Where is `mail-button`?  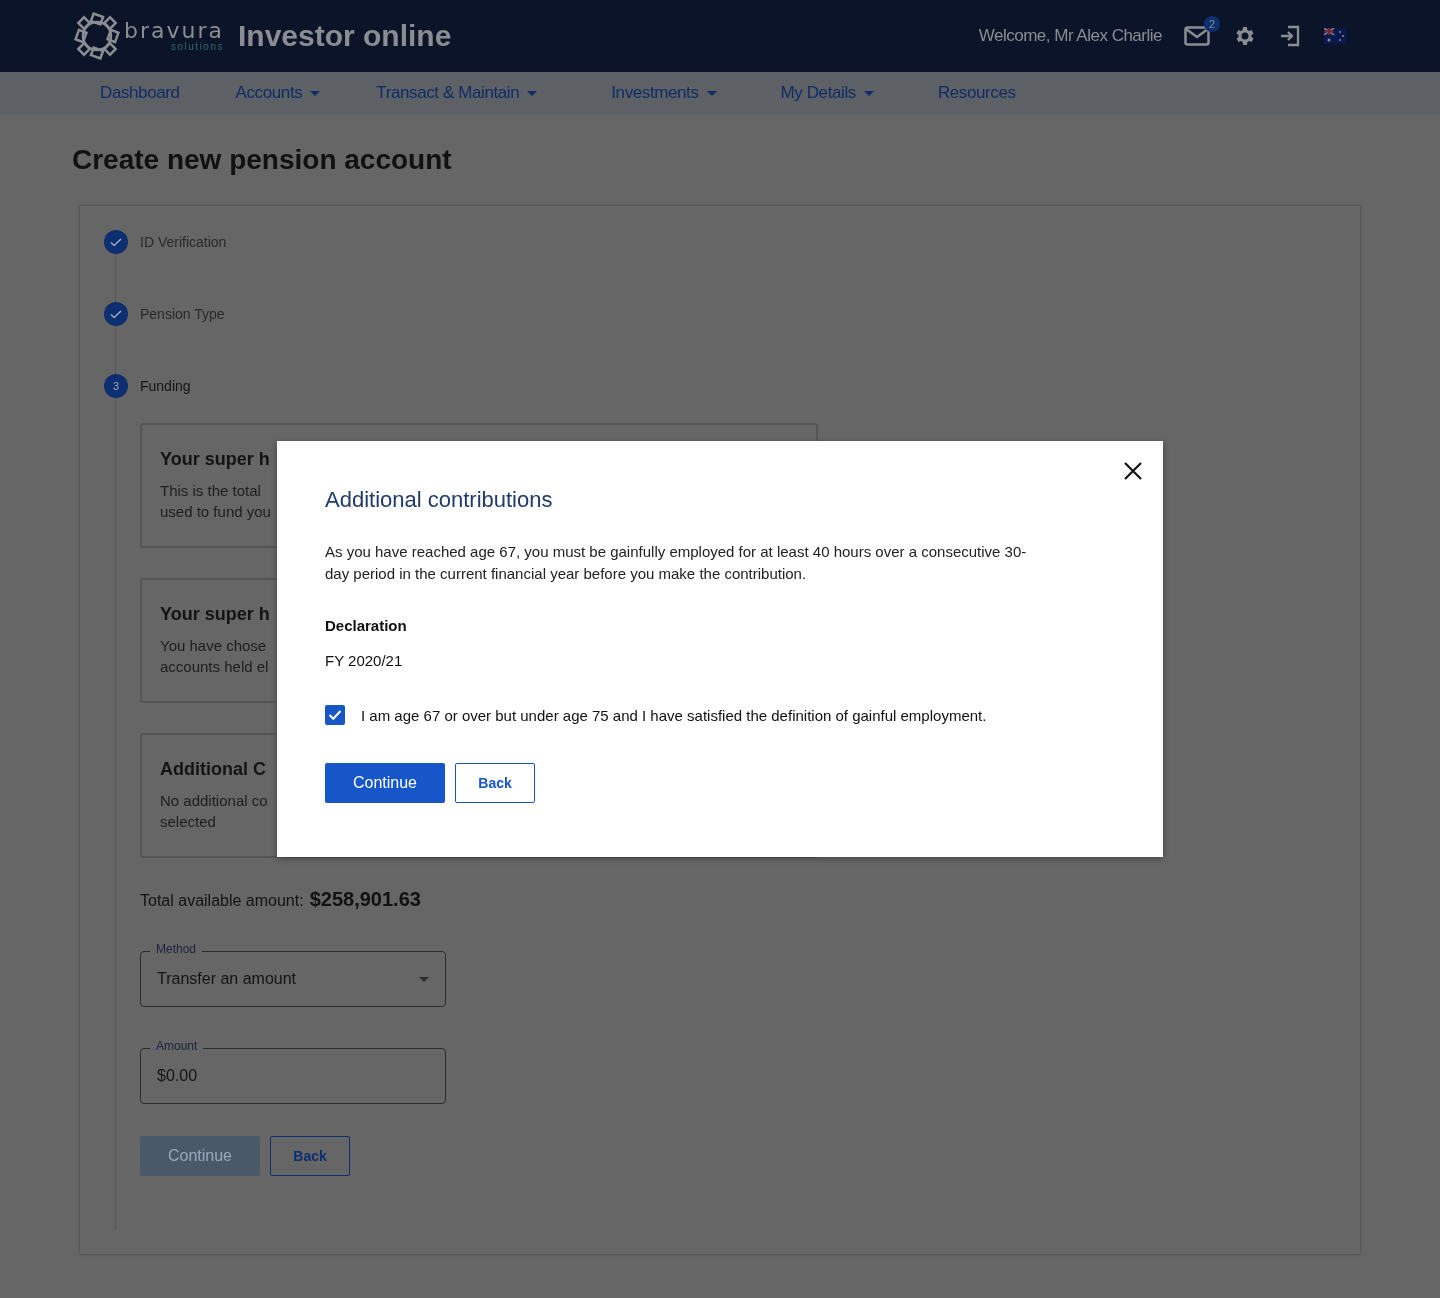 mail-button is located at coordinates (1197, 36).